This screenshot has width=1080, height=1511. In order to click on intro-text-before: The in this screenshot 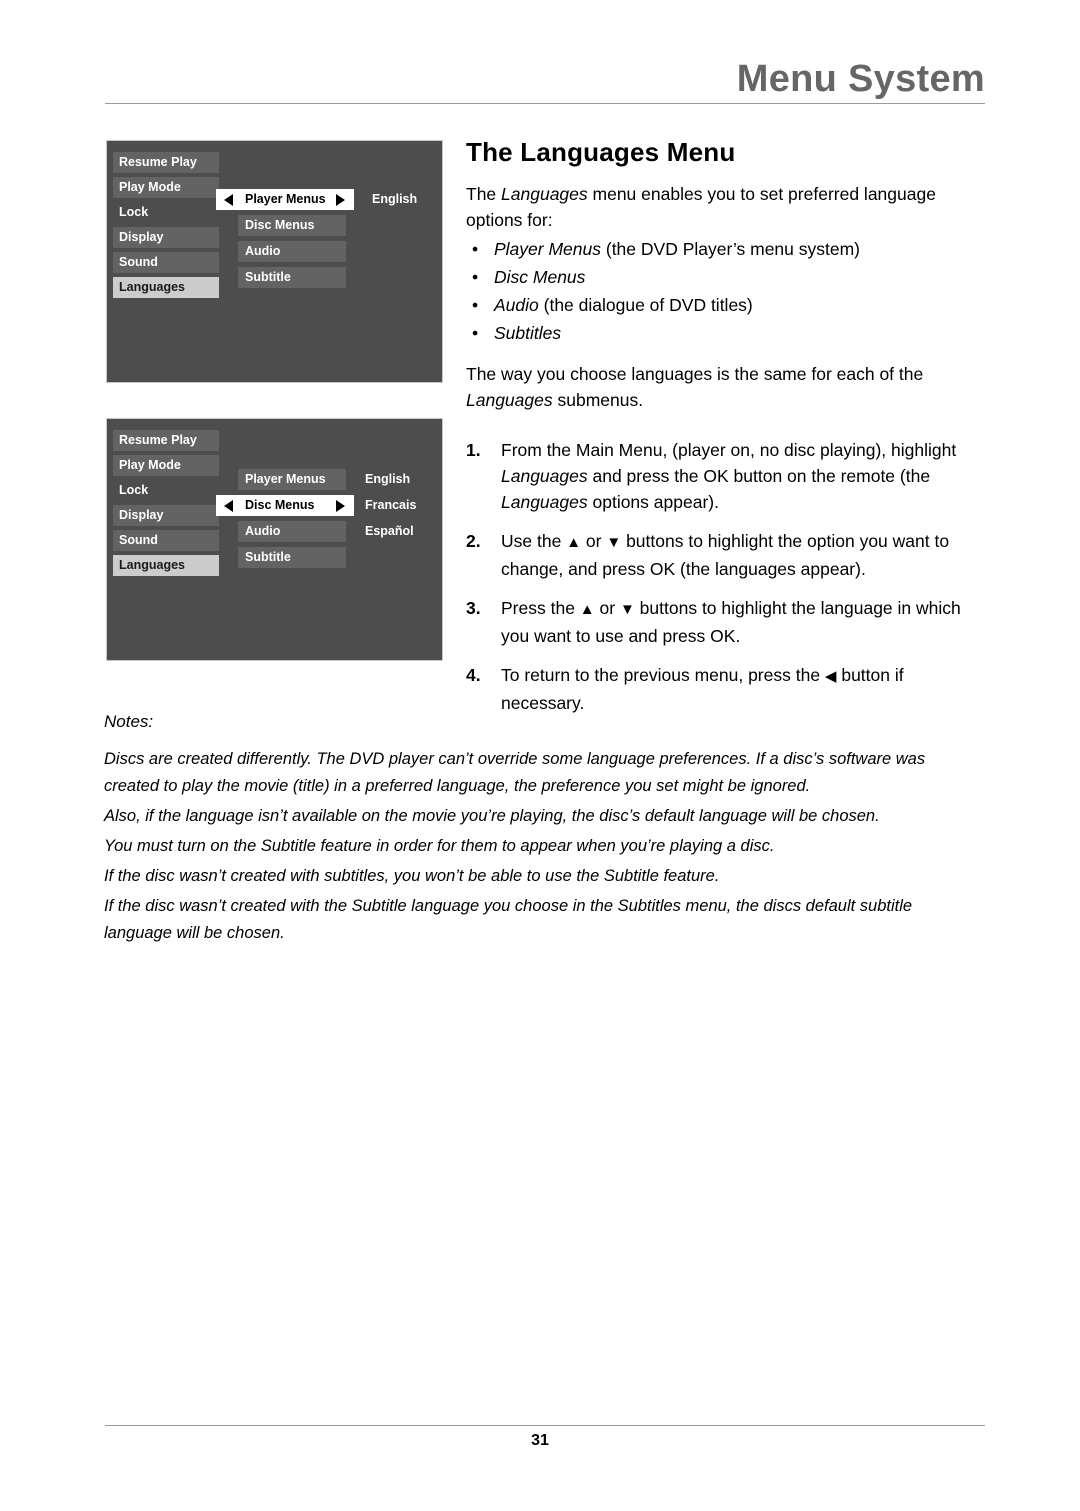, I will do `click(484, 193)`.